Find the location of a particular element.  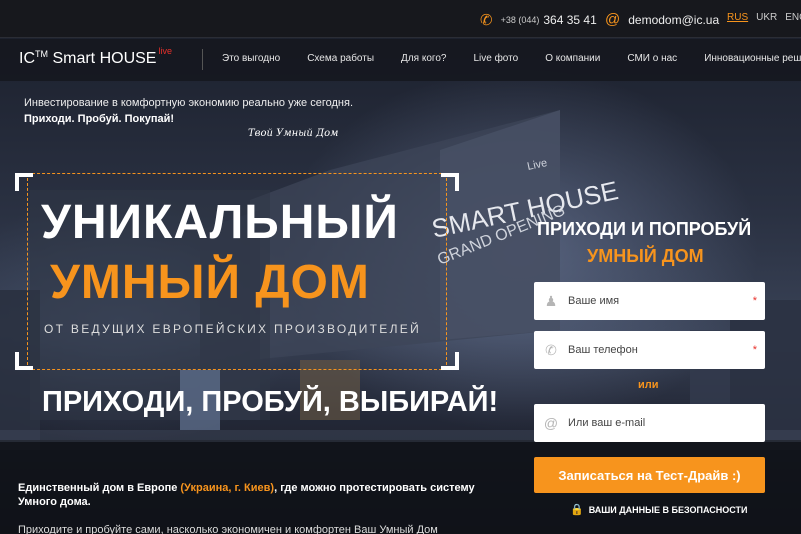

lang-ukr: UKR is located at coordinates (766, 17).